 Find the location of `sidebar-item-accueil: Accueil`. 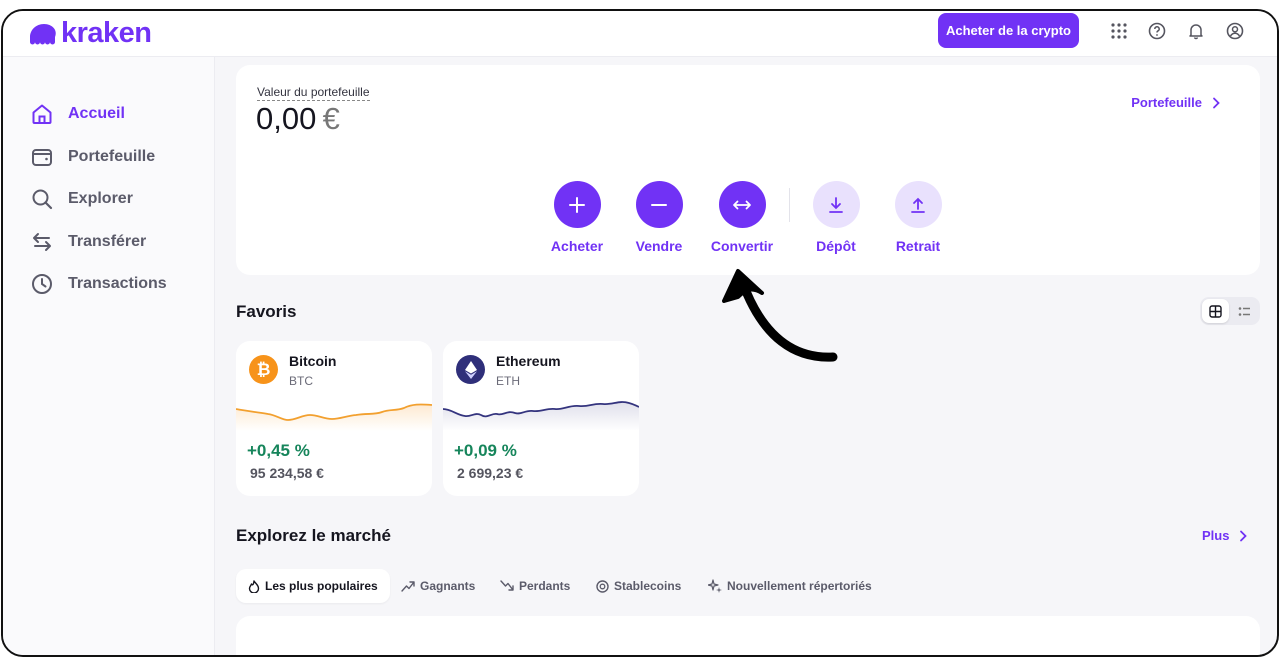

sidebar-item-accueil: Accueil is located at coordinates (77, 114).